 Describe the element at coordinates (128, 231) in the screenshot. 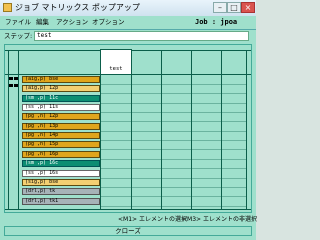

I see `close-button: クローズ` at that location.